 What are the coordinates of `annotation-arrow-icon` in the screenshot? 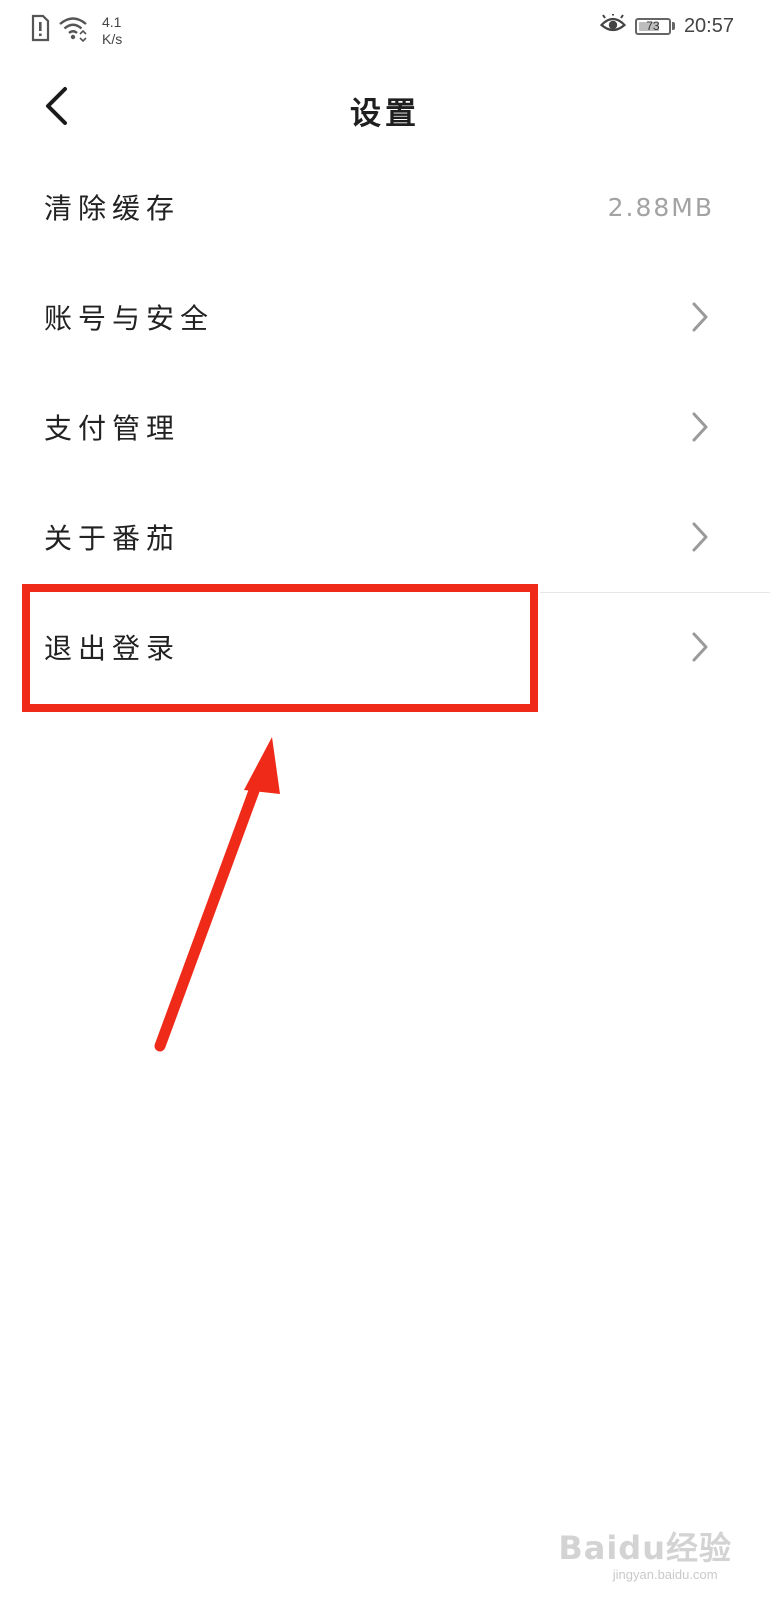 It's located at (217, 894).